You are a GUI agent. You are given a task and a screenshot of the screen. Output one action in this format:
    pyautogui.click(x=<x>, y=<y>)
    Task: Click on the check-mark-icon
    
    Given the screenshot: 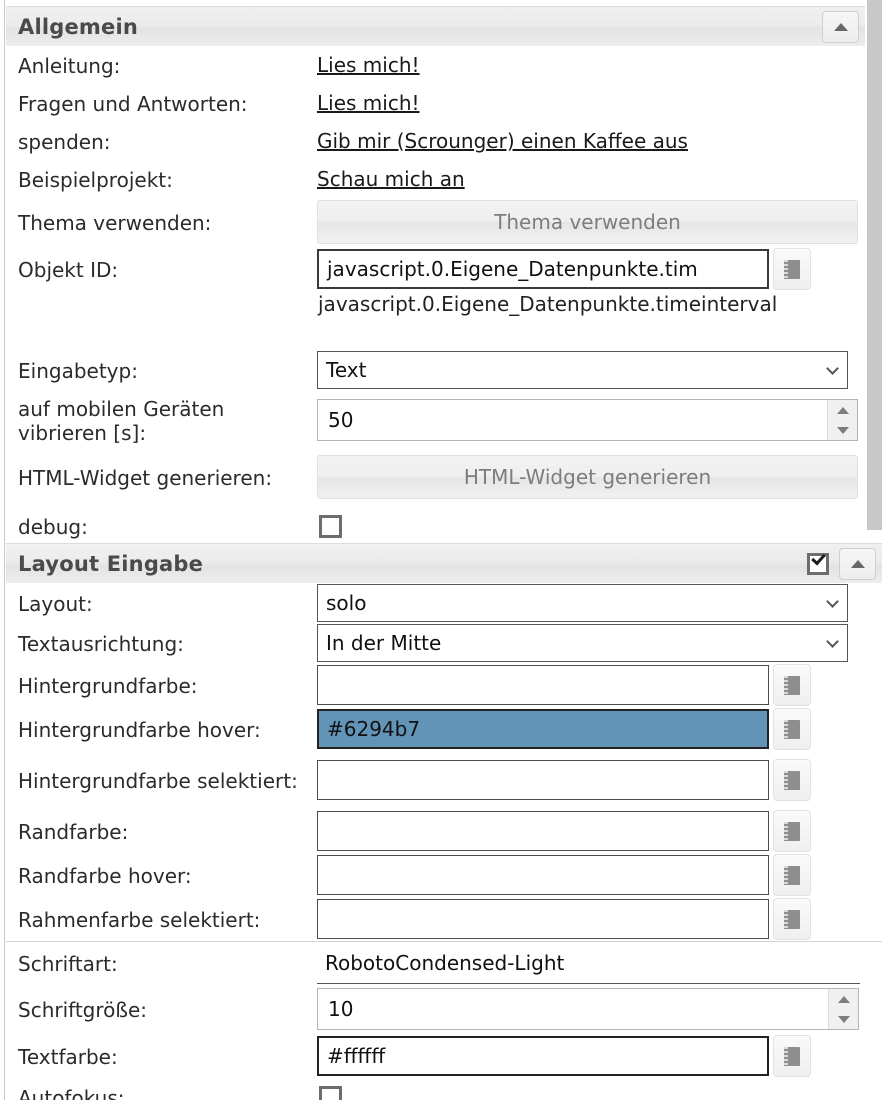 What is the action you would take?
    pyautogui.click(x=818, y=557)
    